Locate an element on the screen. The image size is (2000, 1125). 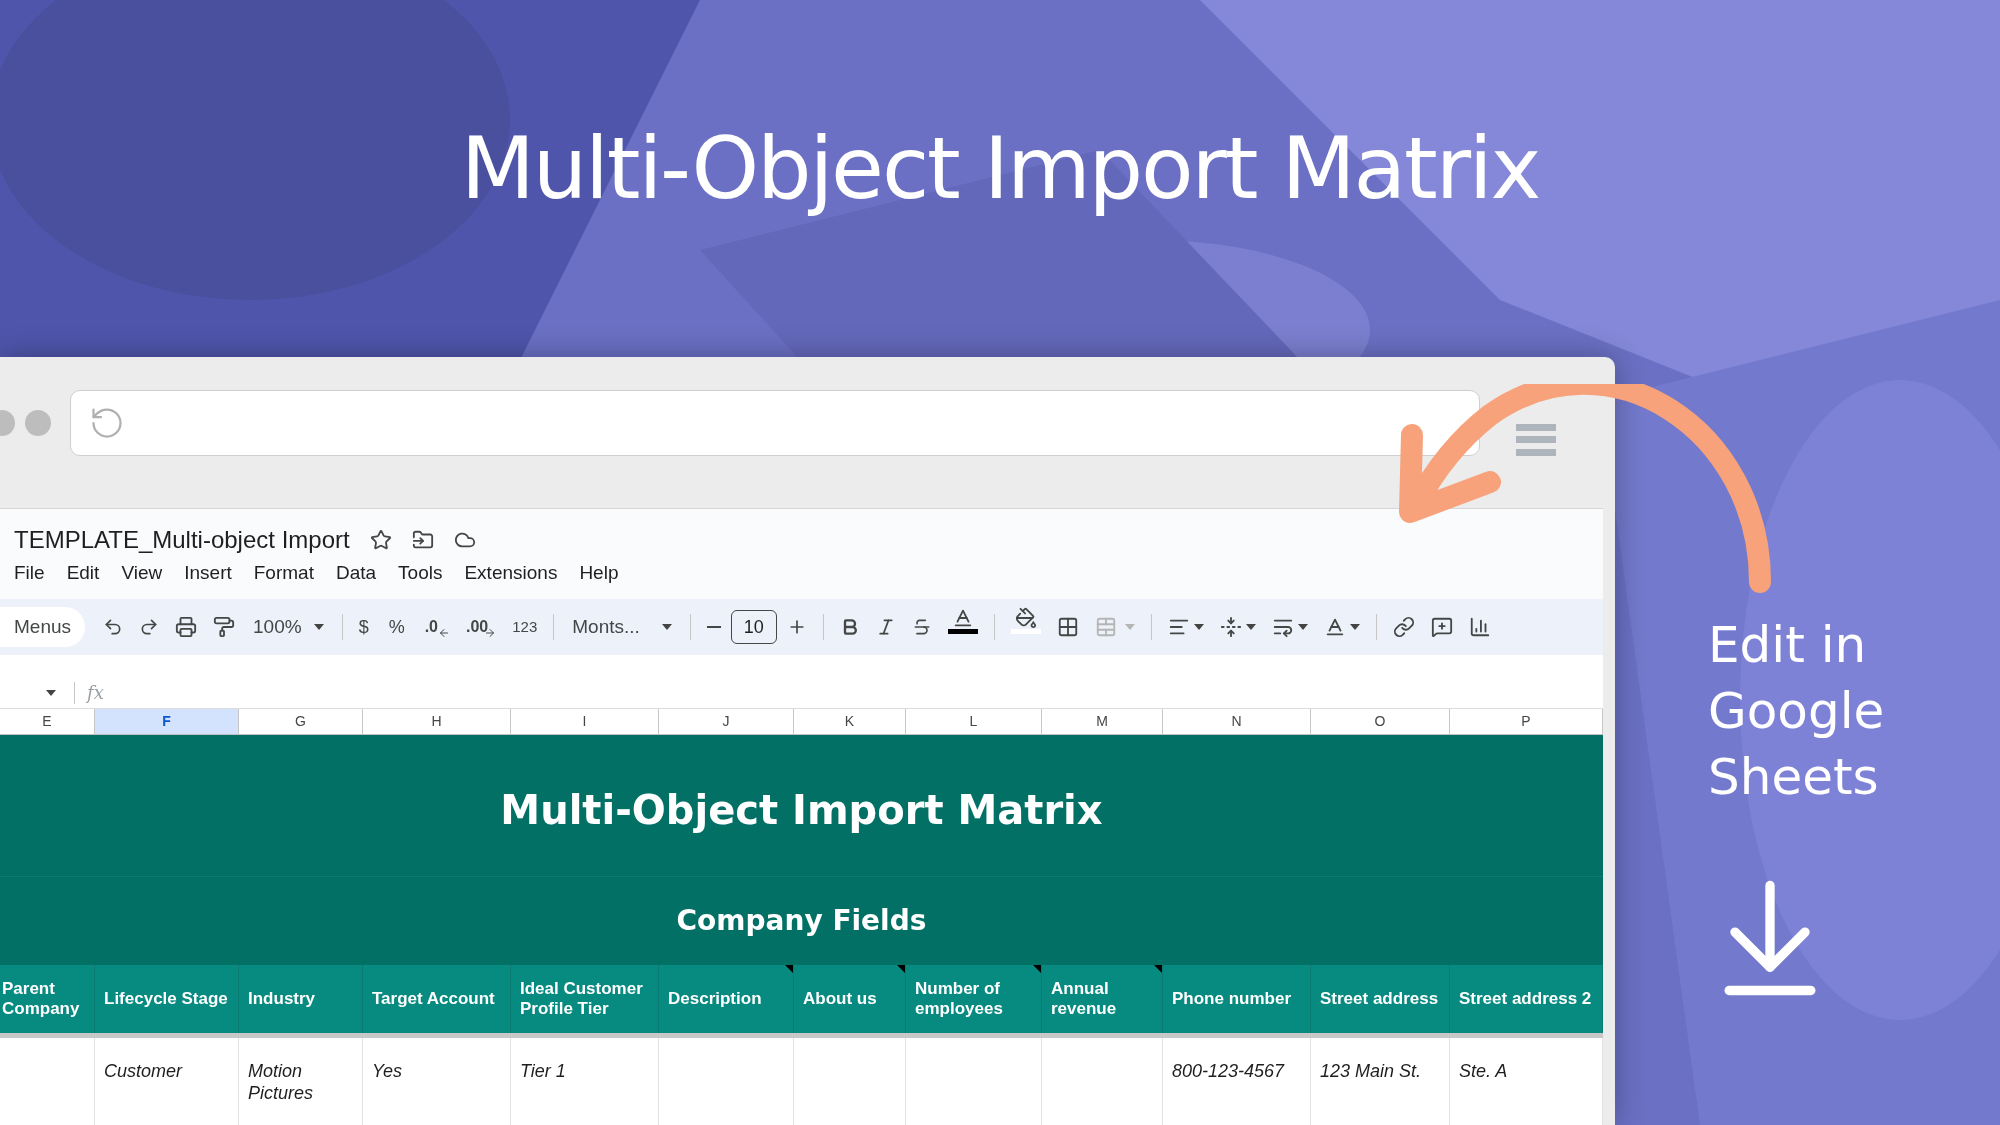
table-cell: Yes is located at coordinates (387, 1071).